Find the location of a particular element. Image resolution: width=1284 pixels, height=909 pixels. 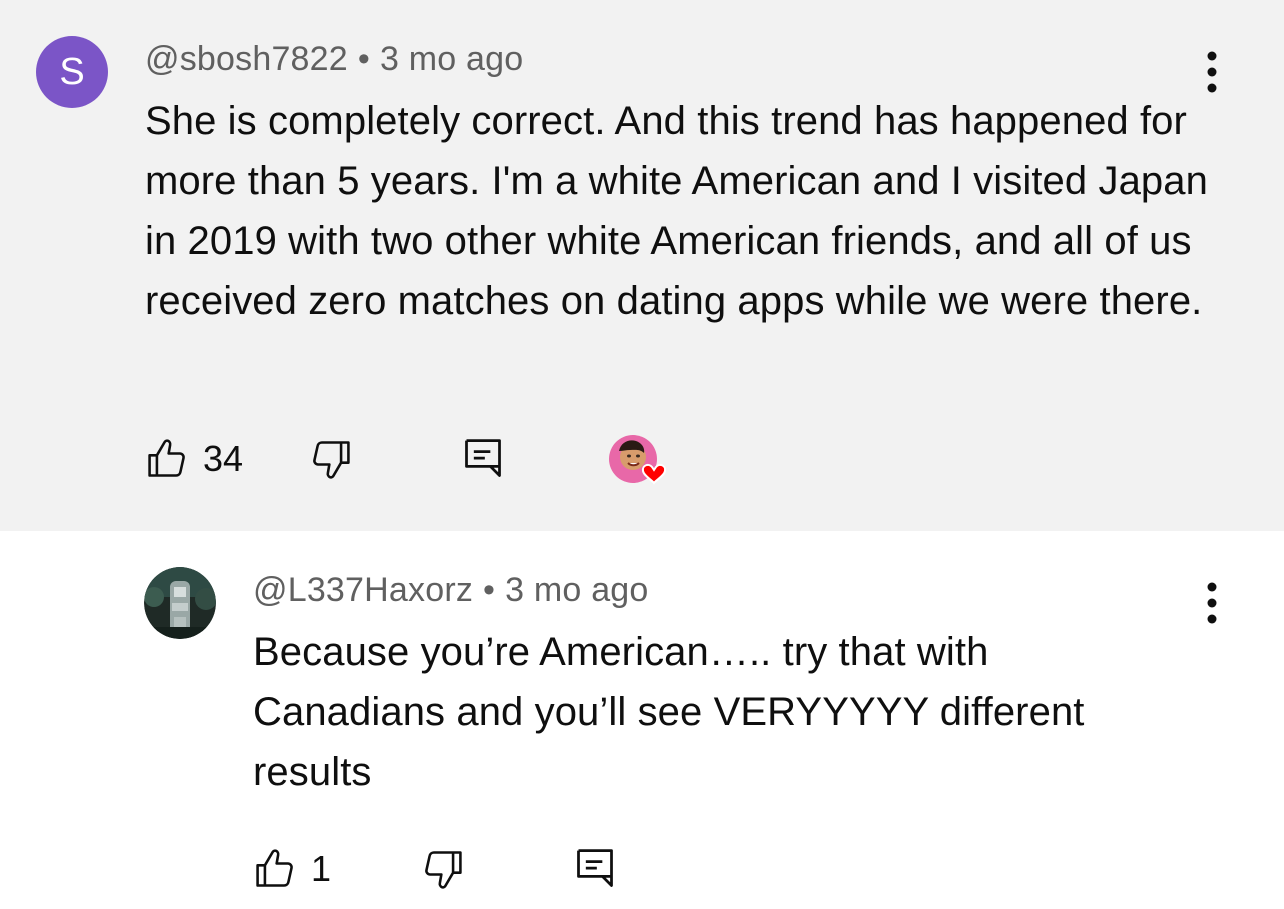

like-count: 34 is located at coordinates (223, 458).